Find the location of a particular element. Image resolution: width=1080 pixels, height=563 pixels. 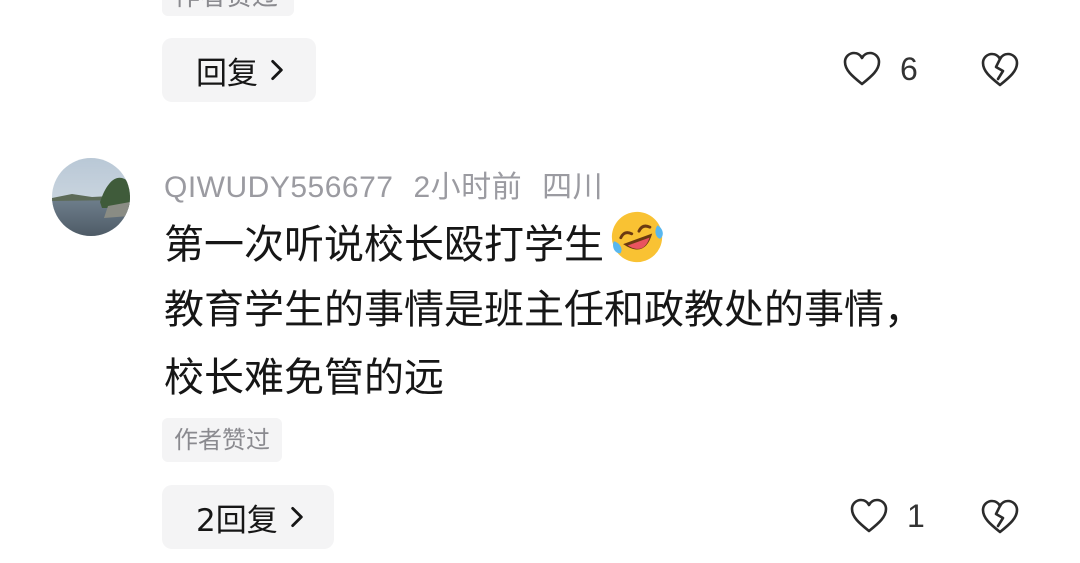

avatar is located at coordinates (91, 197).